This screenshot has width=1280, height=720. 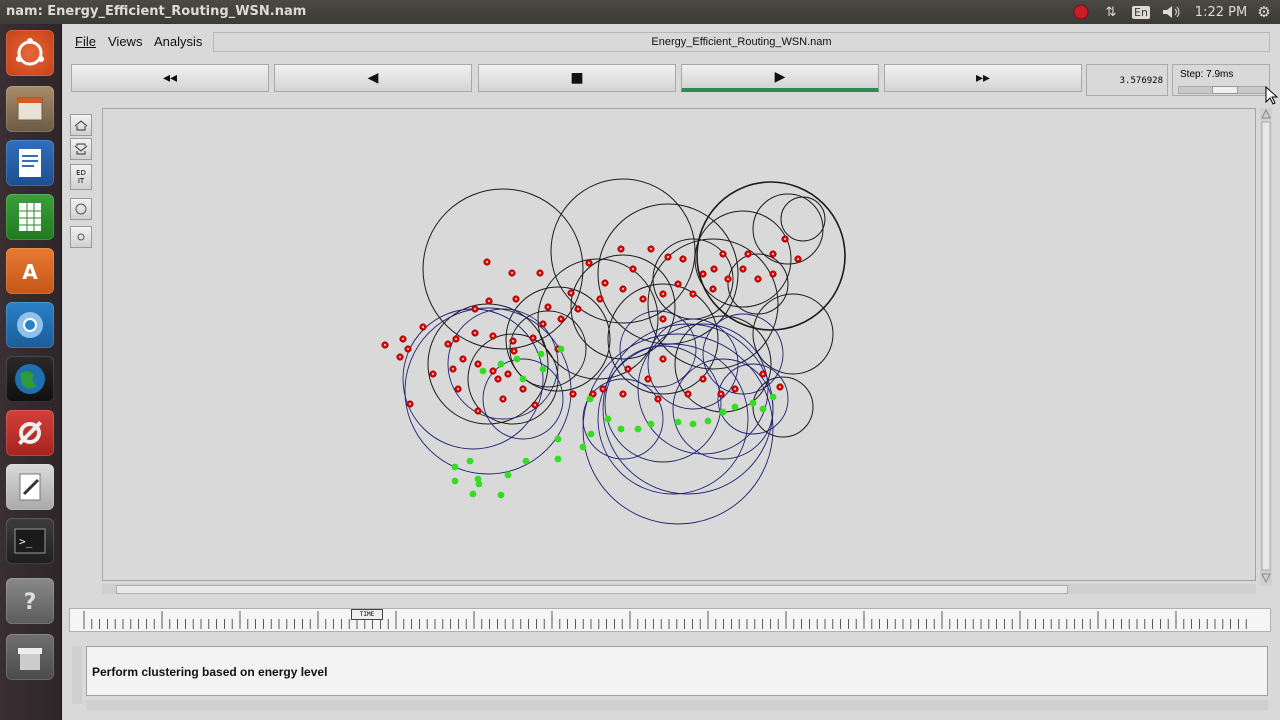 I want to click on step-control: Step: 7.9ms, so click(x=1221, y=80).